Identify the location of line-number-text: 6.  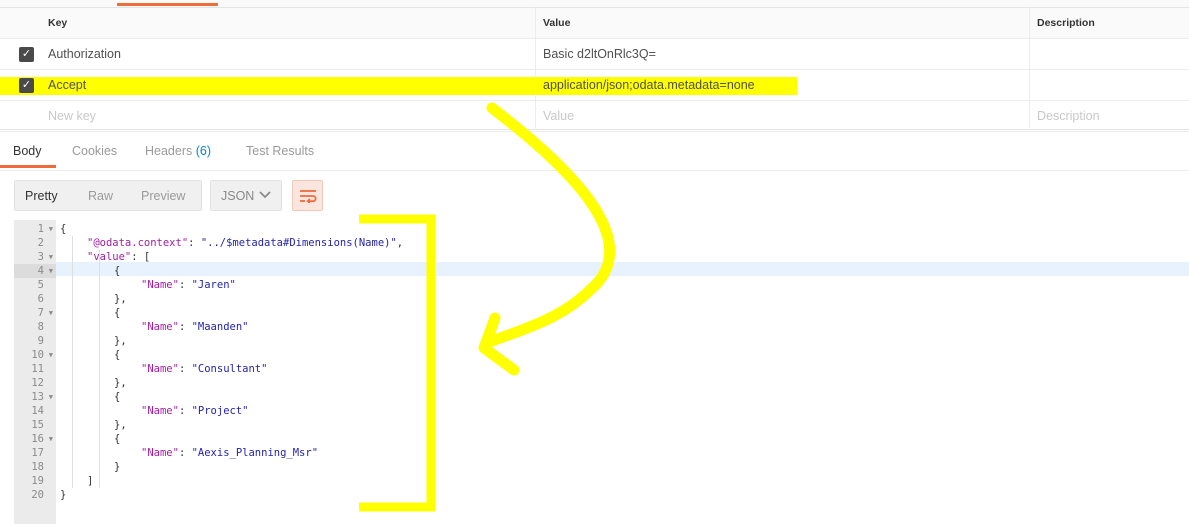
(40, 299).